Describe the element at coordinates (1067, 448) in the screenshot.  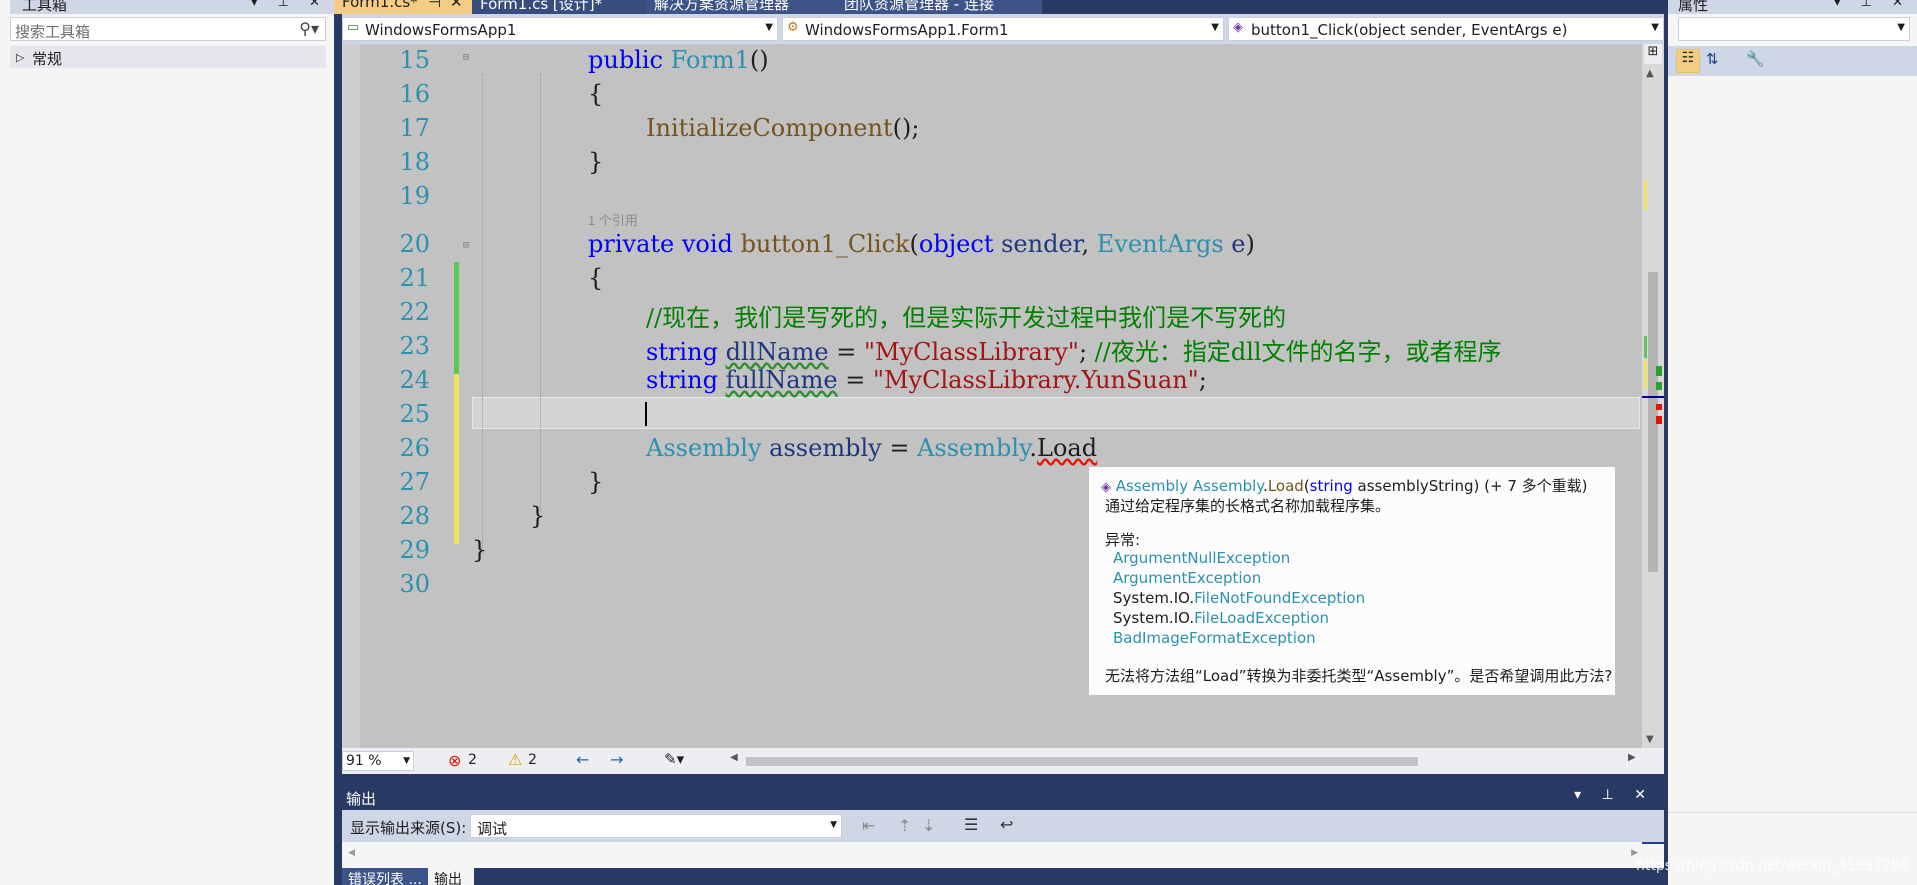
I see `method-name-error: Load` at that location.